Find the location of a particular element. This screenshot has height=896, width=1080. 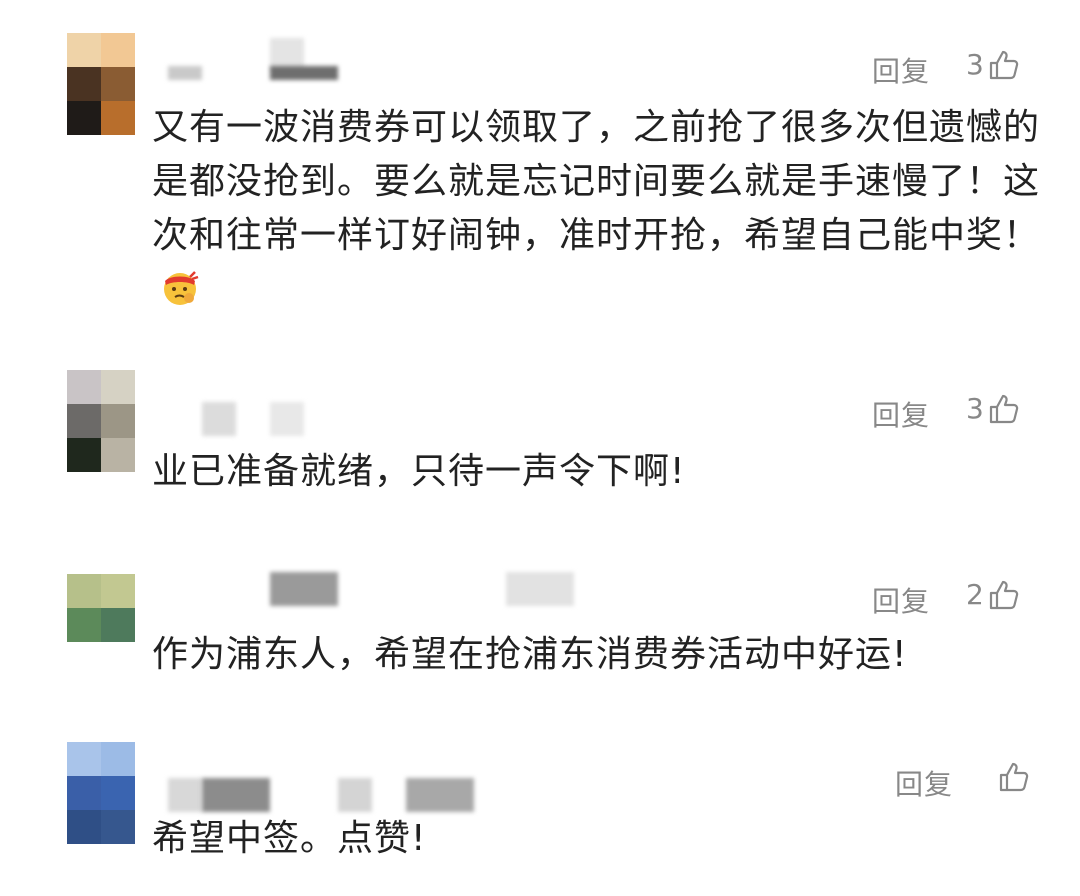

comment-text: 希望中签。点赞! is located at coordinates (289, 838).